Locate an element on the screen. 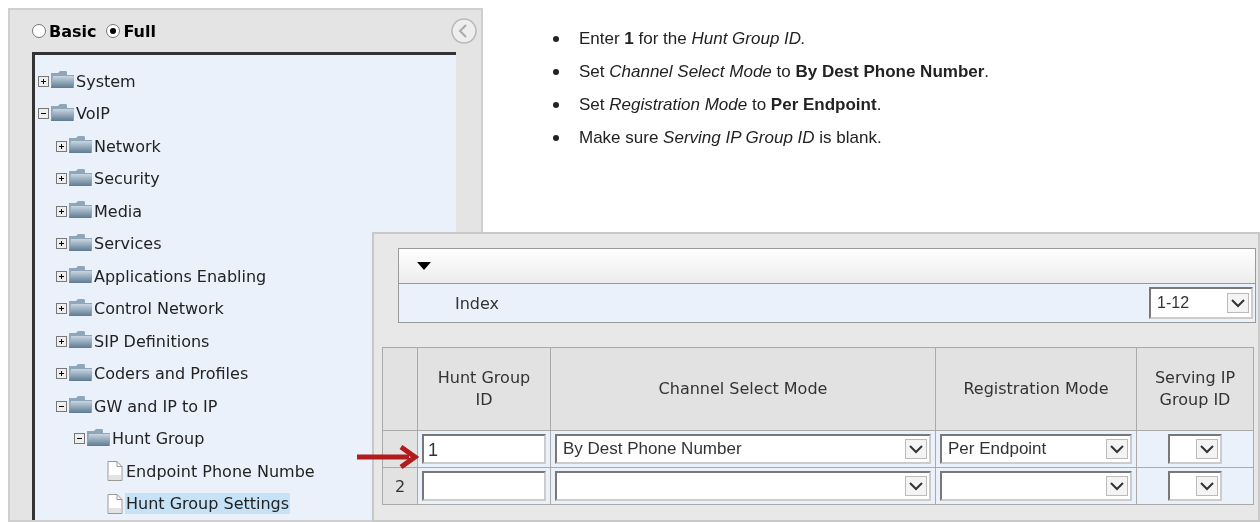 This screenshot has height=522, width=1260. dropdown: Per Endpoint is located at coordinates (1036, 449).